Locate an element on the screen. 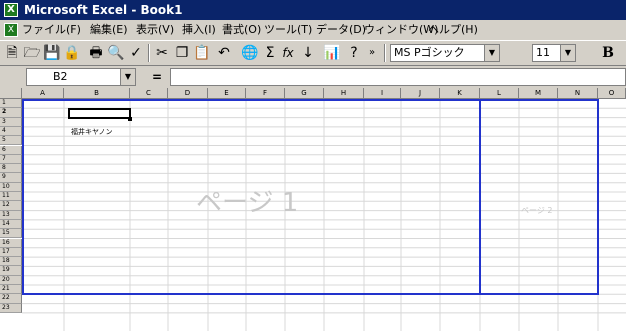  print-preview-icon: 🔍 is located at coordinates (116, 53).